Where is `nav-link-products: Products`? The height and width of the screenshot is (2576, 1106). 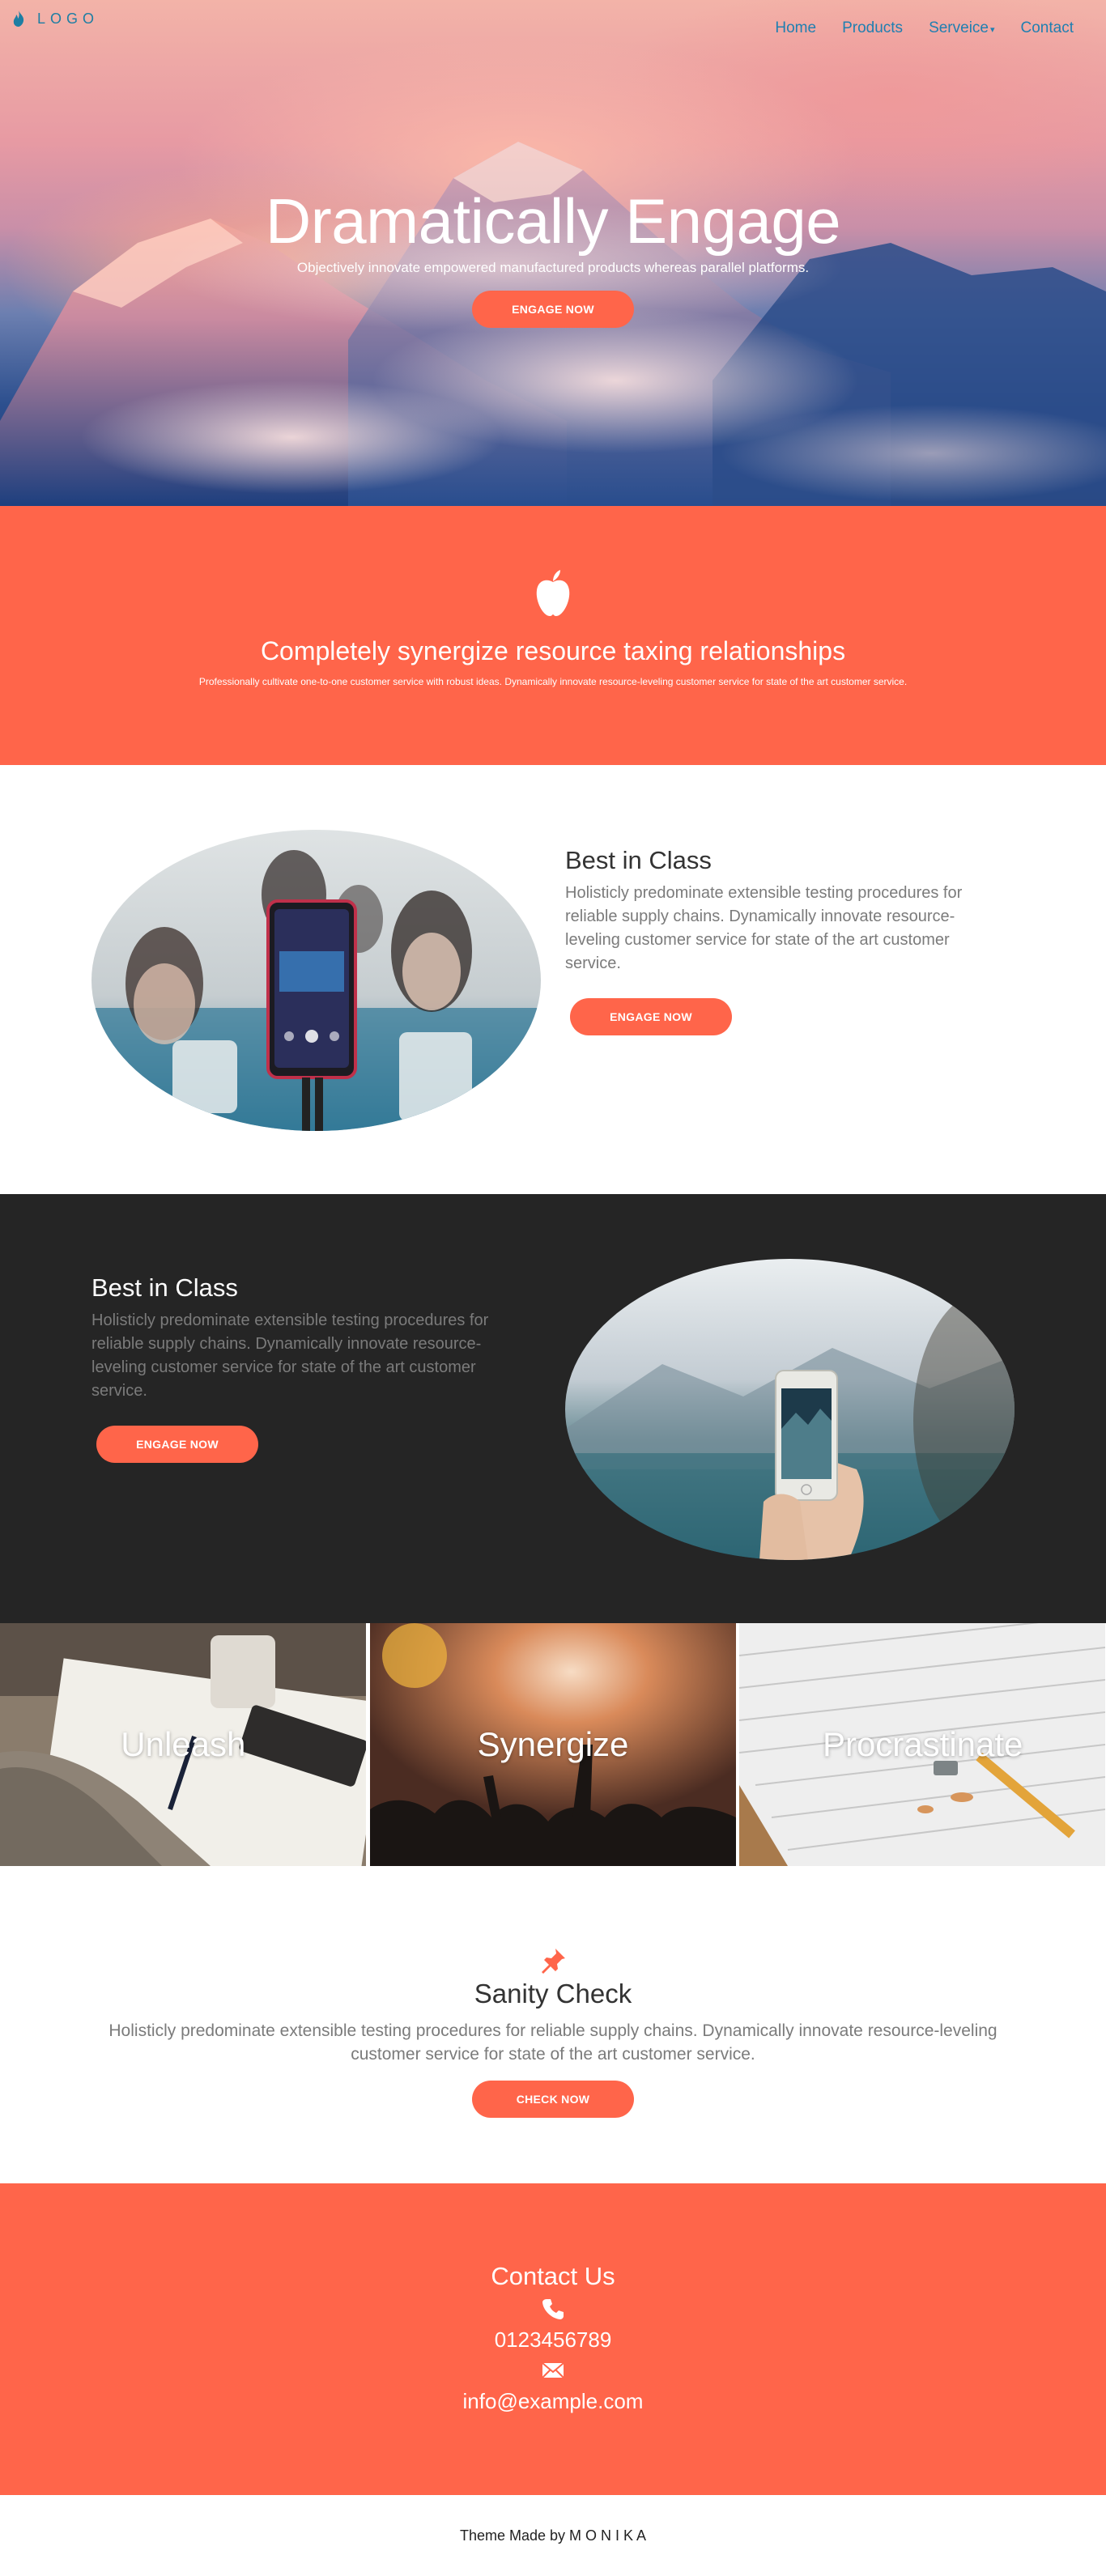
nav-link-products: Products is located at coordinates (873, 28).